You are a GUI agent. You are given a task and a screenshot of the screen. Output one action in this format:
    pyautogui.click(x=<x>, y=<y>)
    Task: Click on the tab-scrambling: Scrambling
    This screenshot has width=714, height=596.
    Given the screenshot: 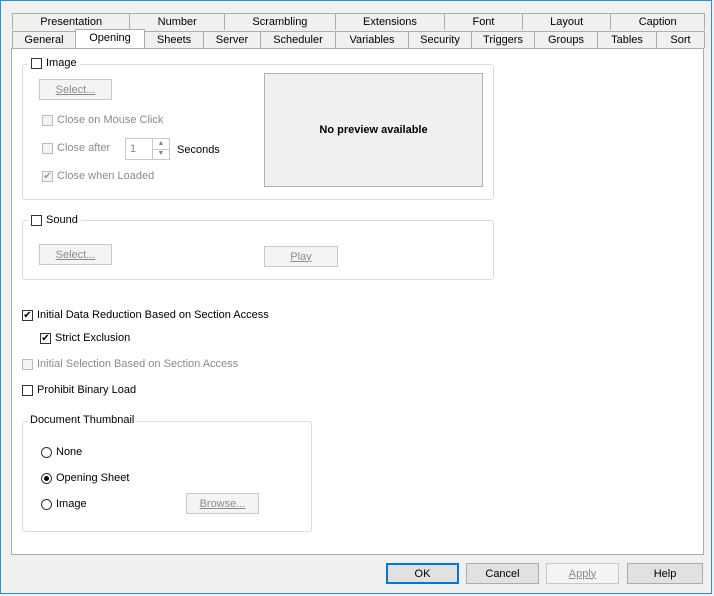 What is the action you would take?
    pyautogui.click(x=280, y=21)
    